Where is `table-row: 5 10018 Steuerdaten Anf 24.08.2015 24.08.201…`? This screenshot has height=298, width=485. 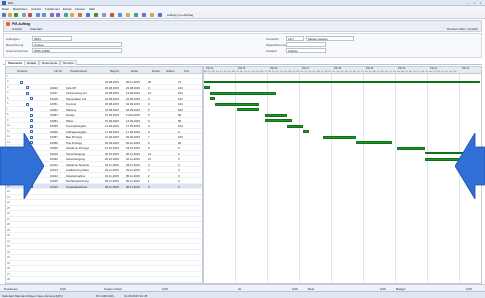
table-row: 5 10018 Steuerdaten Anf 24.08.2015 24.08.201… is located at coordinates (104, 98).